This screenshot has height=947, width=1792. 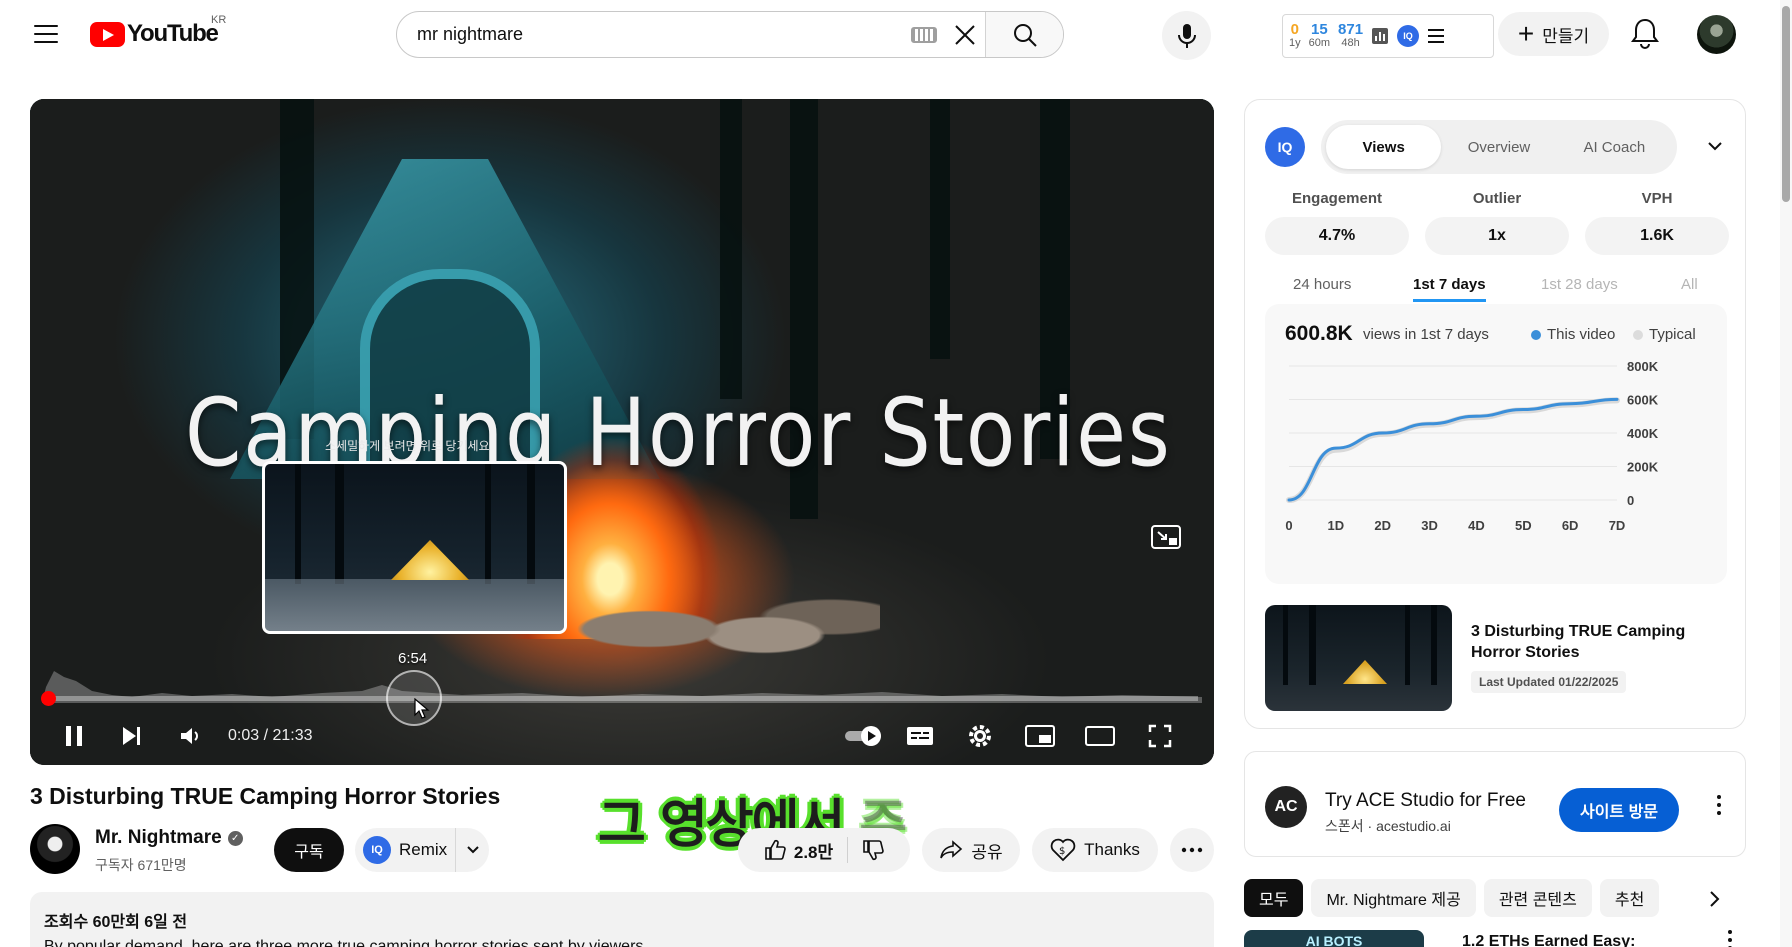 I want to click on channel-avatar, so click(x=55, y=849).